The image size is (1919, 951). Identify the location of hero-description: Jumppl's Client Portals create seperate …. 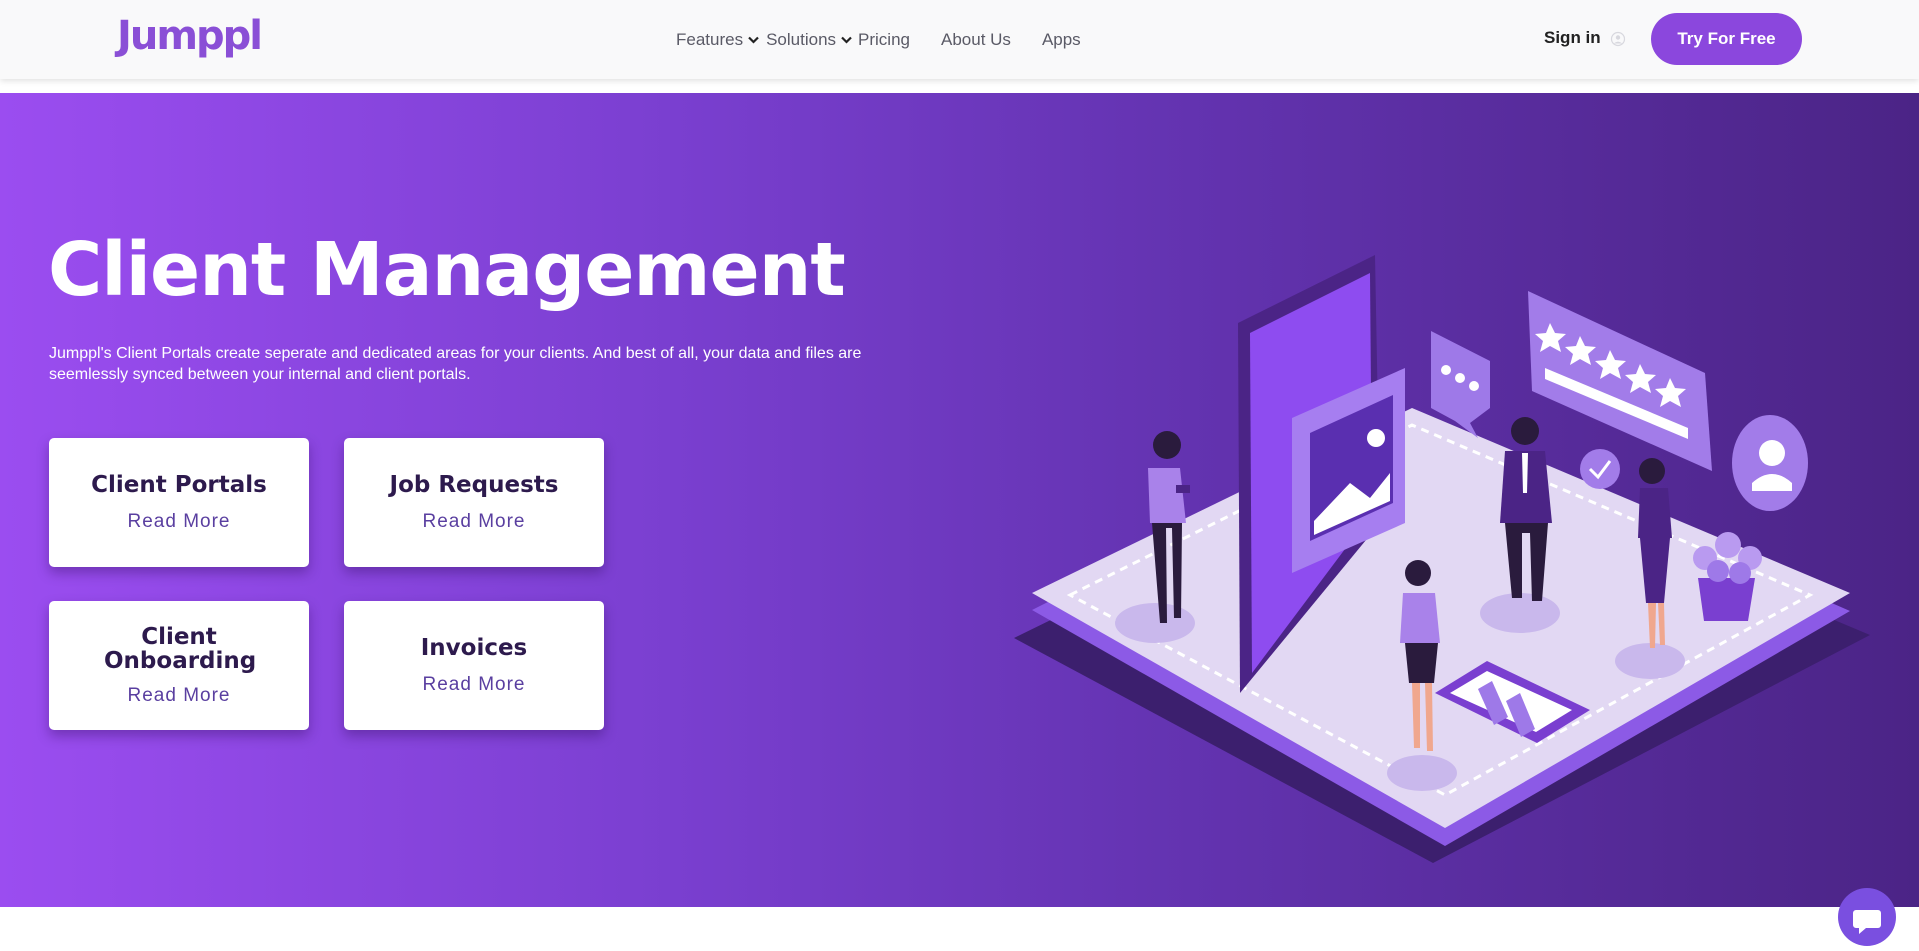
(455, 364).